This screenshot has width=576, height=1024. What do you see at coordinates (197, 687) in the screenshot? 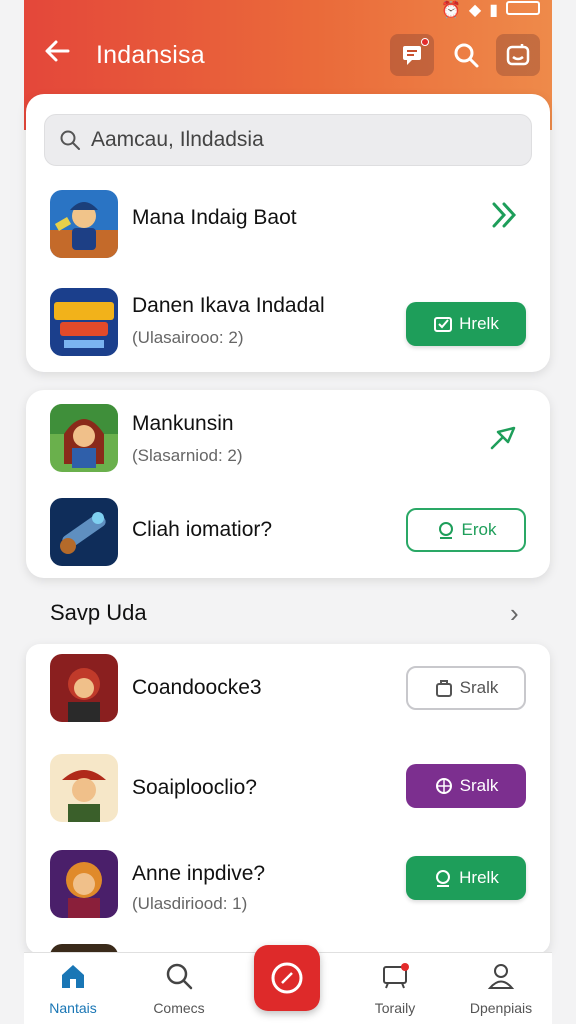
I see `item-title: Coandoocke3` at bounding box center [197, 687].